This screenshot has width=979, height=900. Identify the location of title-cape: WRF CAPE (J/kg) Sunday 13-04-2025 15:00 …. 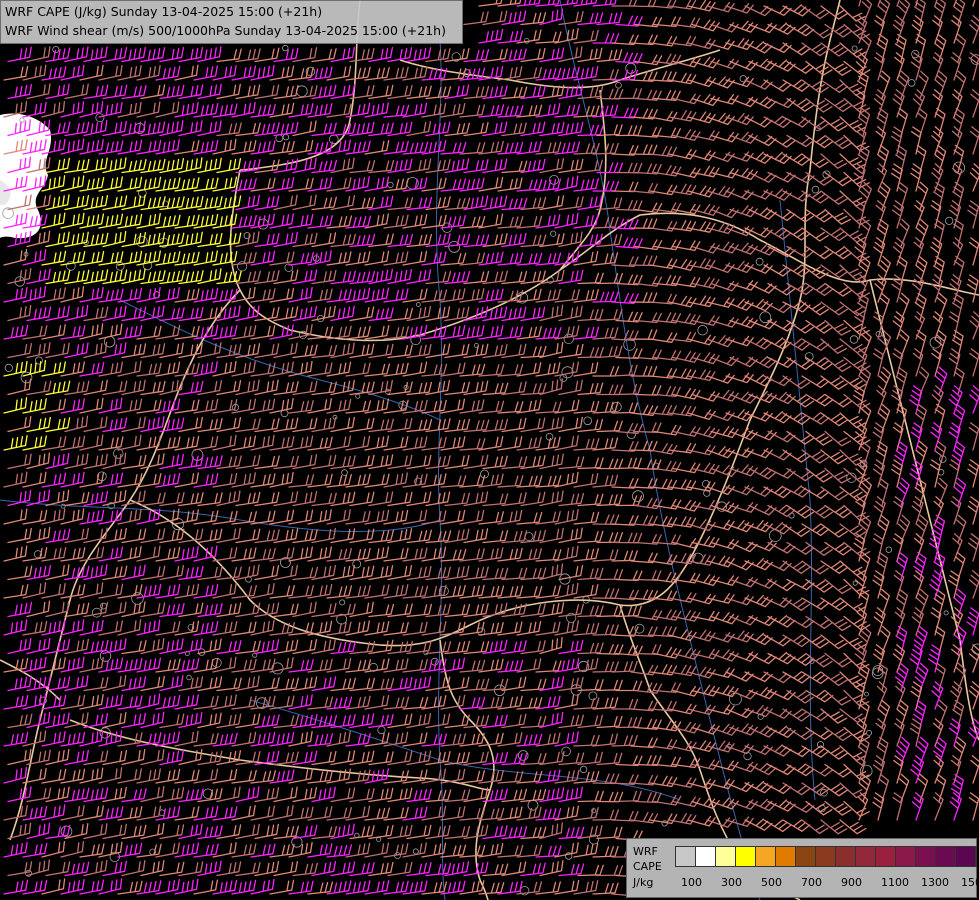
(164, 11).